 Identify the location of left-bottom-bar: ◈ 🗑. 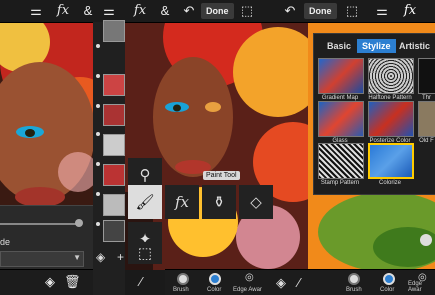
(46, 282).